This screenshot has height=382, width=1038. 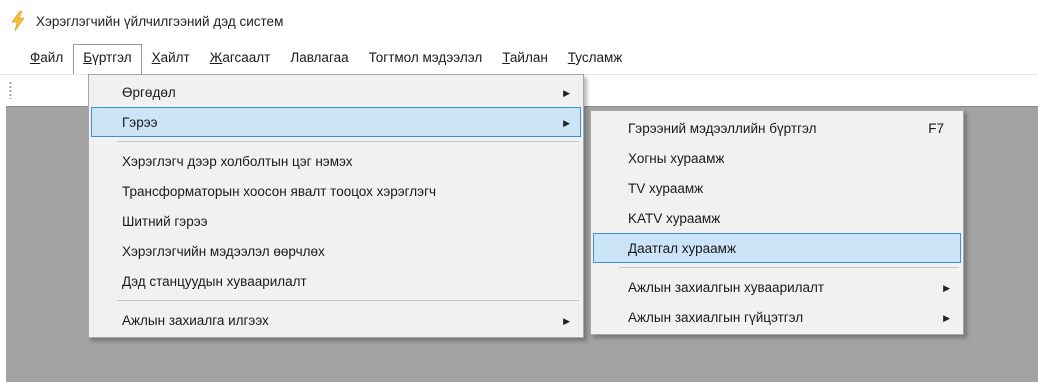 I want to click on menu-burtgel: Бүртгэл, so click(x=107, y=59).